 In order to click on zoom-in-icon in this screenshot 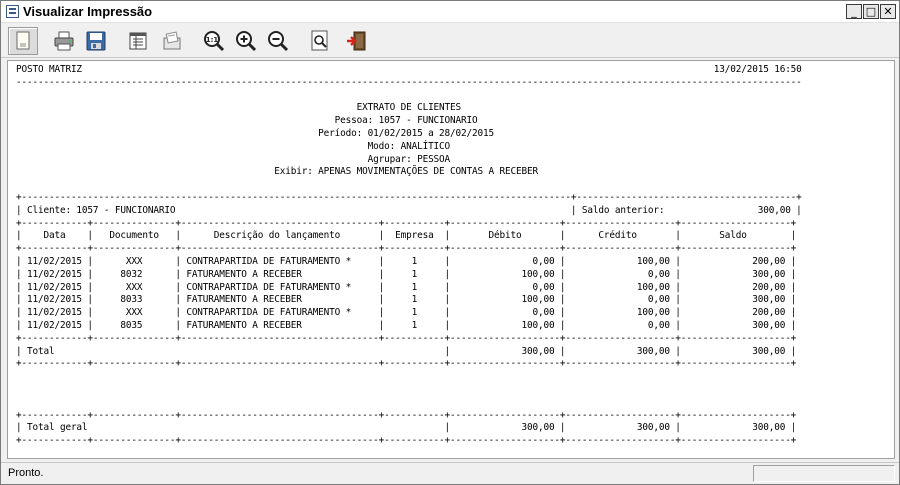, I will do `click(246, 41)`.